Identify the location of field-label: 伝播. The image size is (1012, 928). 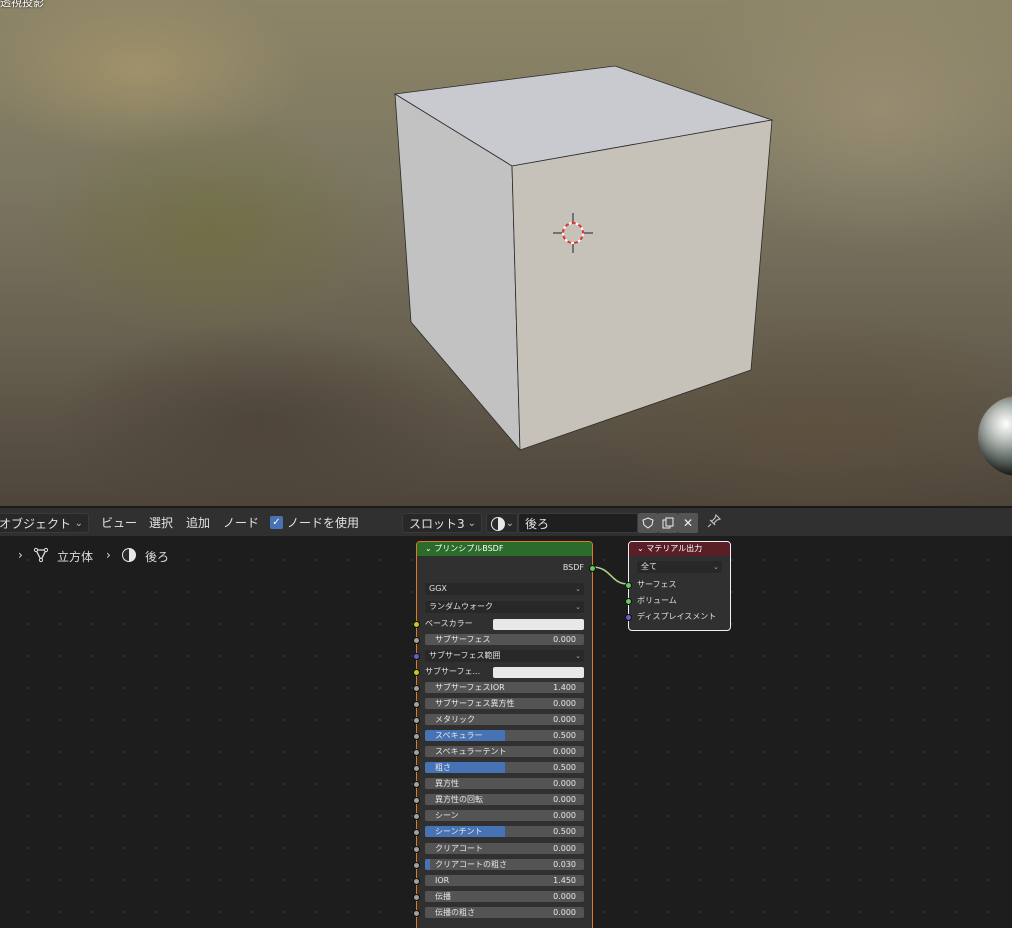
(443, 896).